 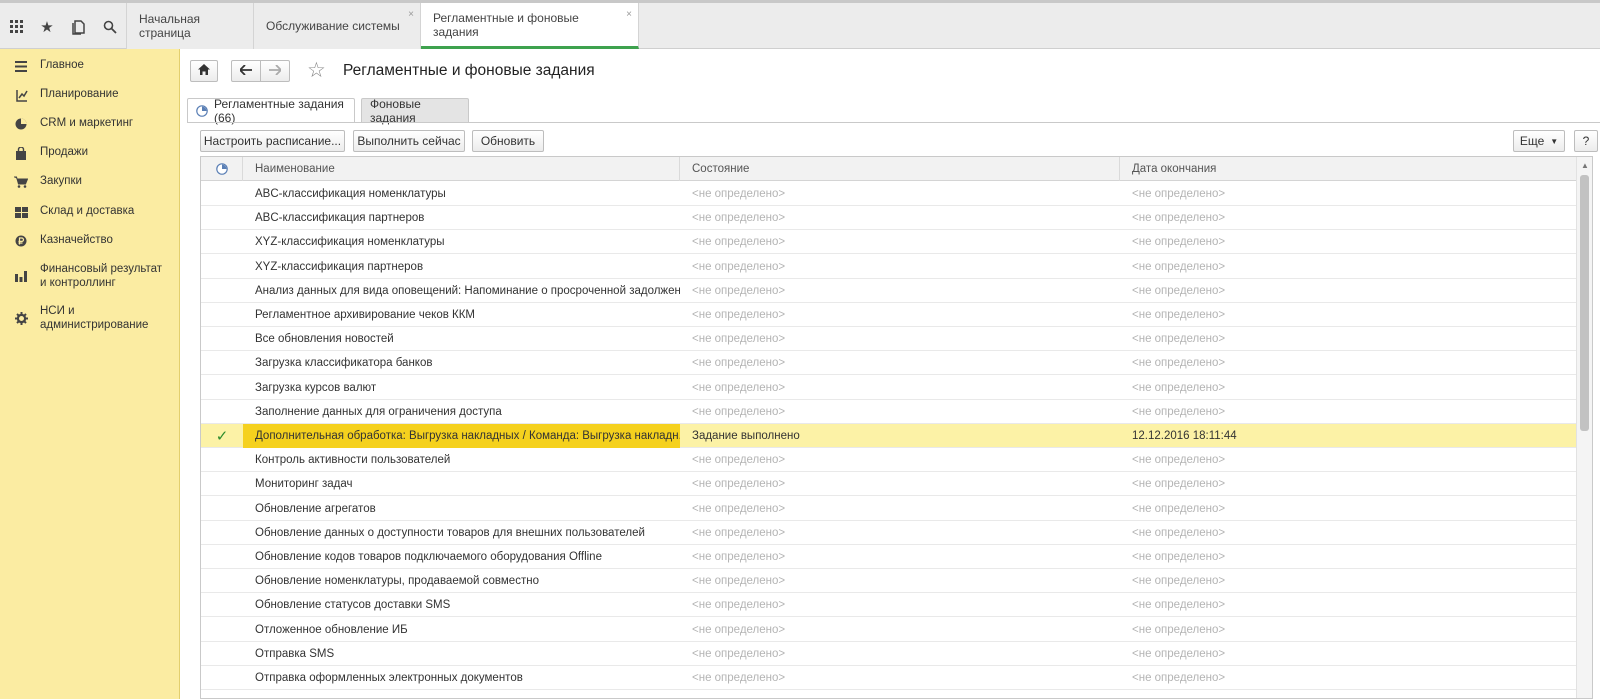 What do you see at coordinates (110, 27) in the screenshot?
I see `search-icon` at bounding box center [110, 27].